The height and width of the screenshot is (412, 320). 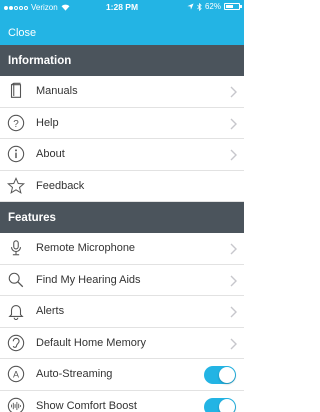 I want to click on menu-item-feedback: Feedback, so click(x=122, y=186).